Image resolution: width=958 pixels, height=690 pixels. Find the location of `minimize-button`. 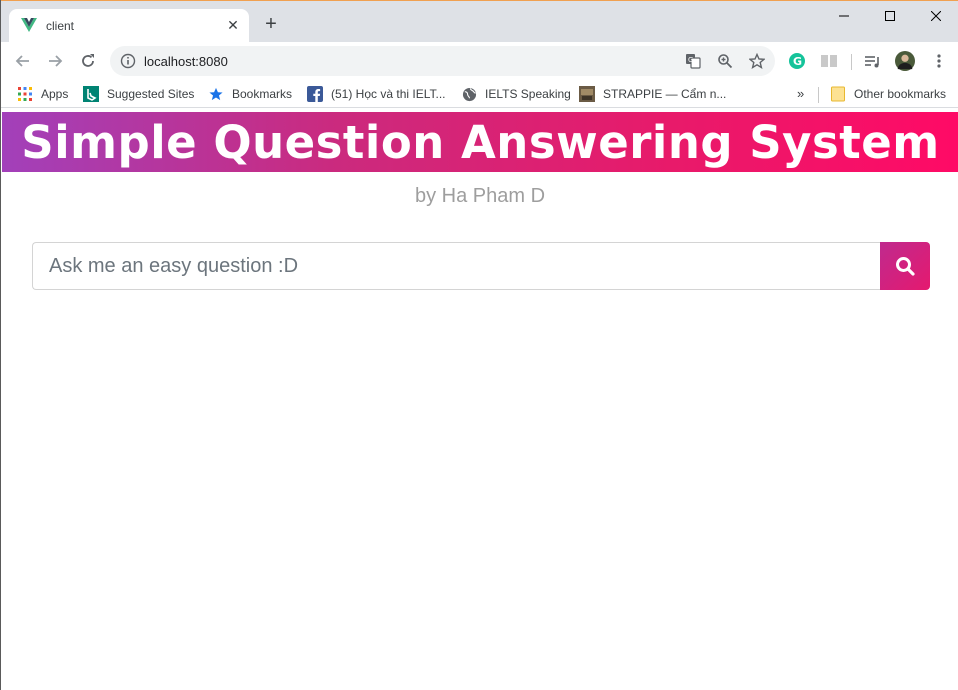

minimize-button is located at coordinates (844, 16).